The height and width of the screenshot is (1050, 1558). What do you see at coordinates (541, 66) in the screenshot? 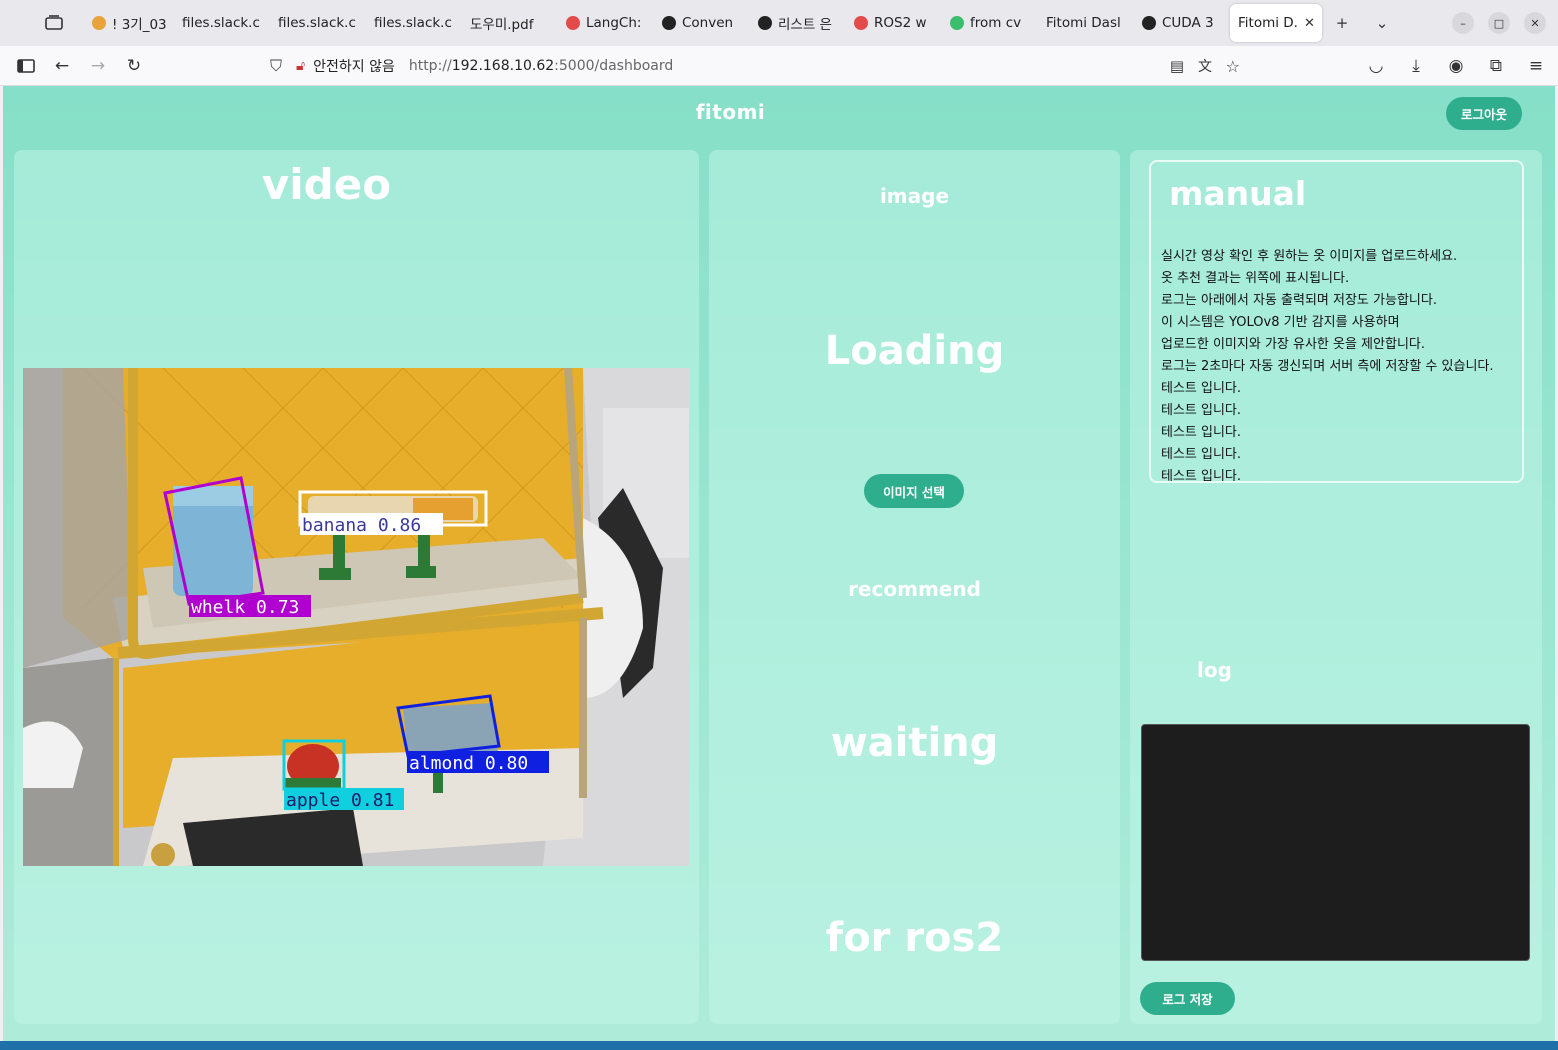
I see `url-text: http://192.168.10.62:5000/dashboard` at bounding box center [541, 66].